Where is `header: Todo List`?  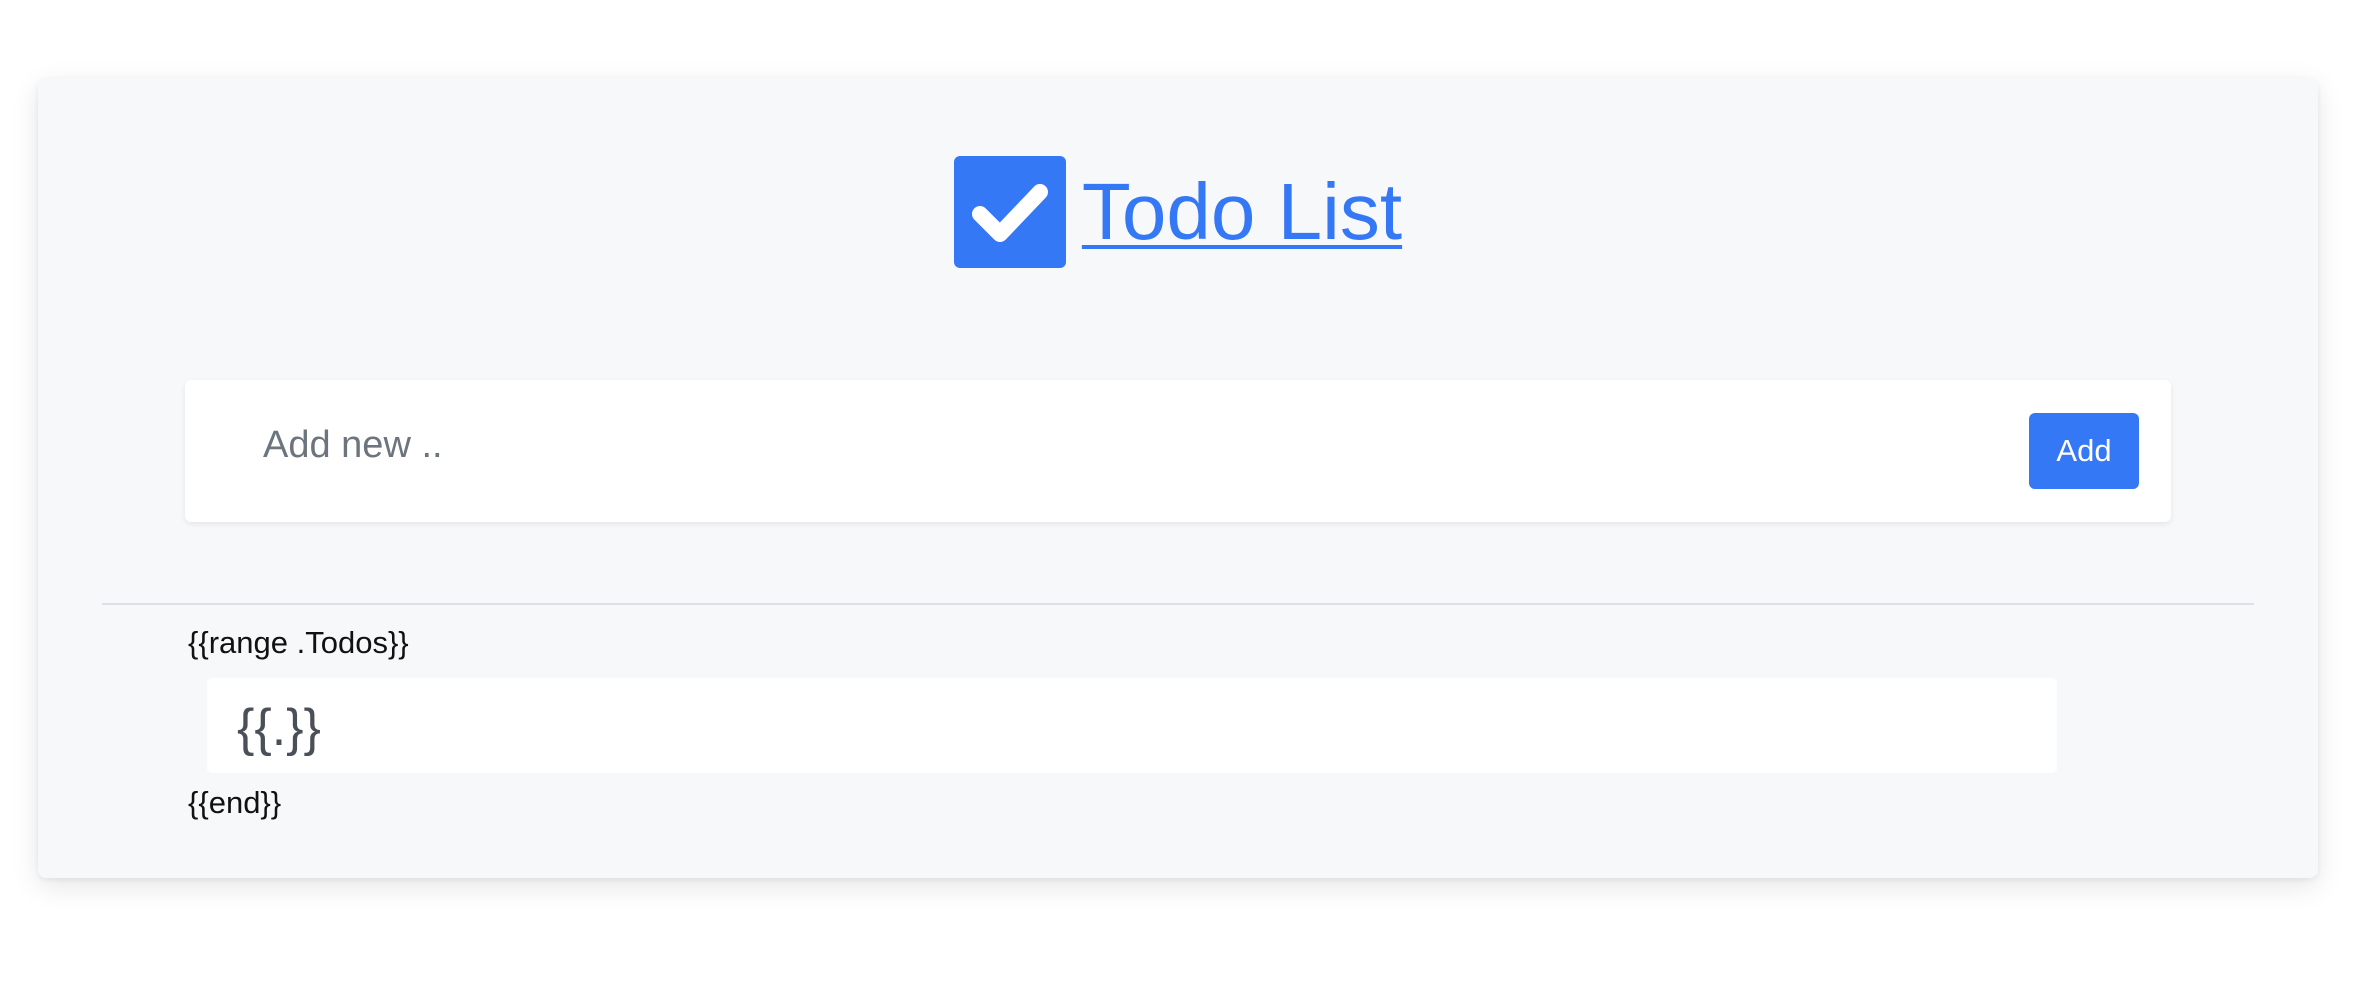 header: Todo List is located at coordinates (1178, 212).